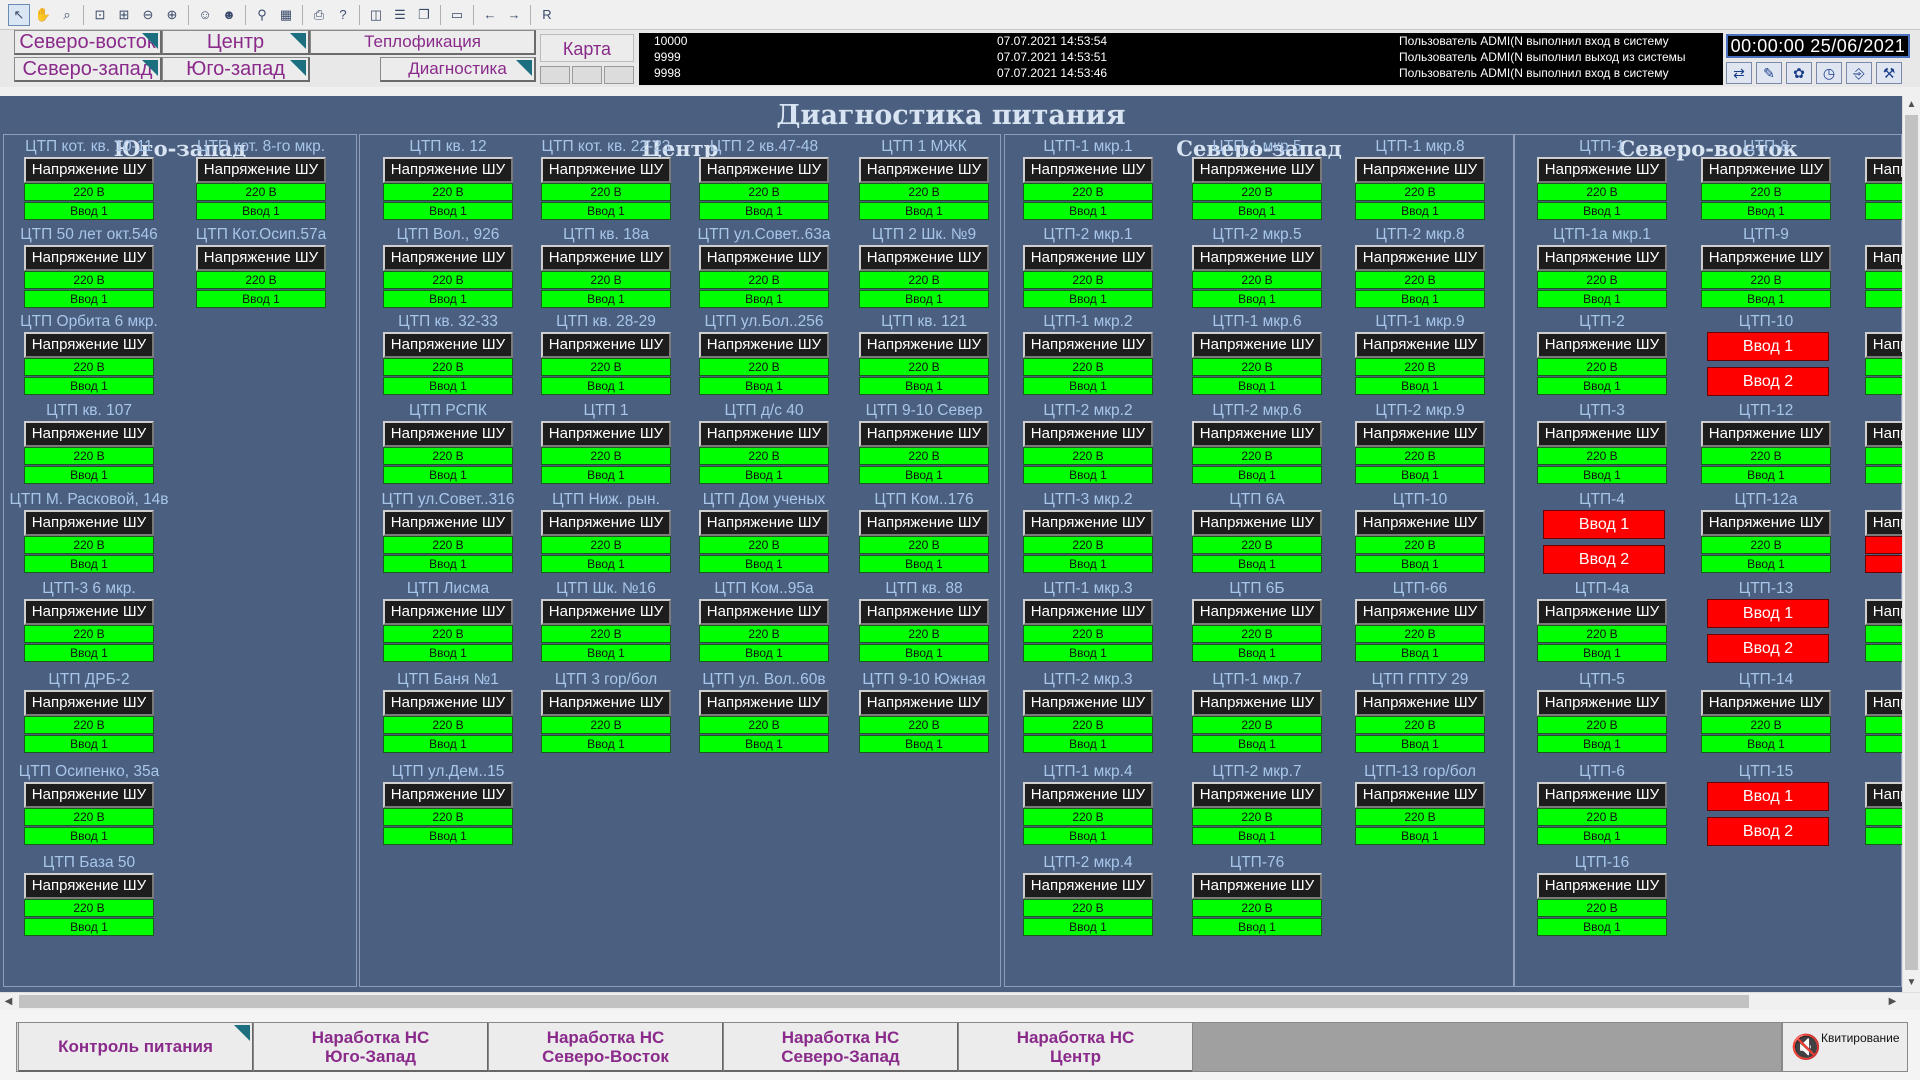 This screenshot has height=1080, width=1920. I want to click on narabotka-severo-vostok-button: Наработка НС Северо-Восток, so click(606, 1047).